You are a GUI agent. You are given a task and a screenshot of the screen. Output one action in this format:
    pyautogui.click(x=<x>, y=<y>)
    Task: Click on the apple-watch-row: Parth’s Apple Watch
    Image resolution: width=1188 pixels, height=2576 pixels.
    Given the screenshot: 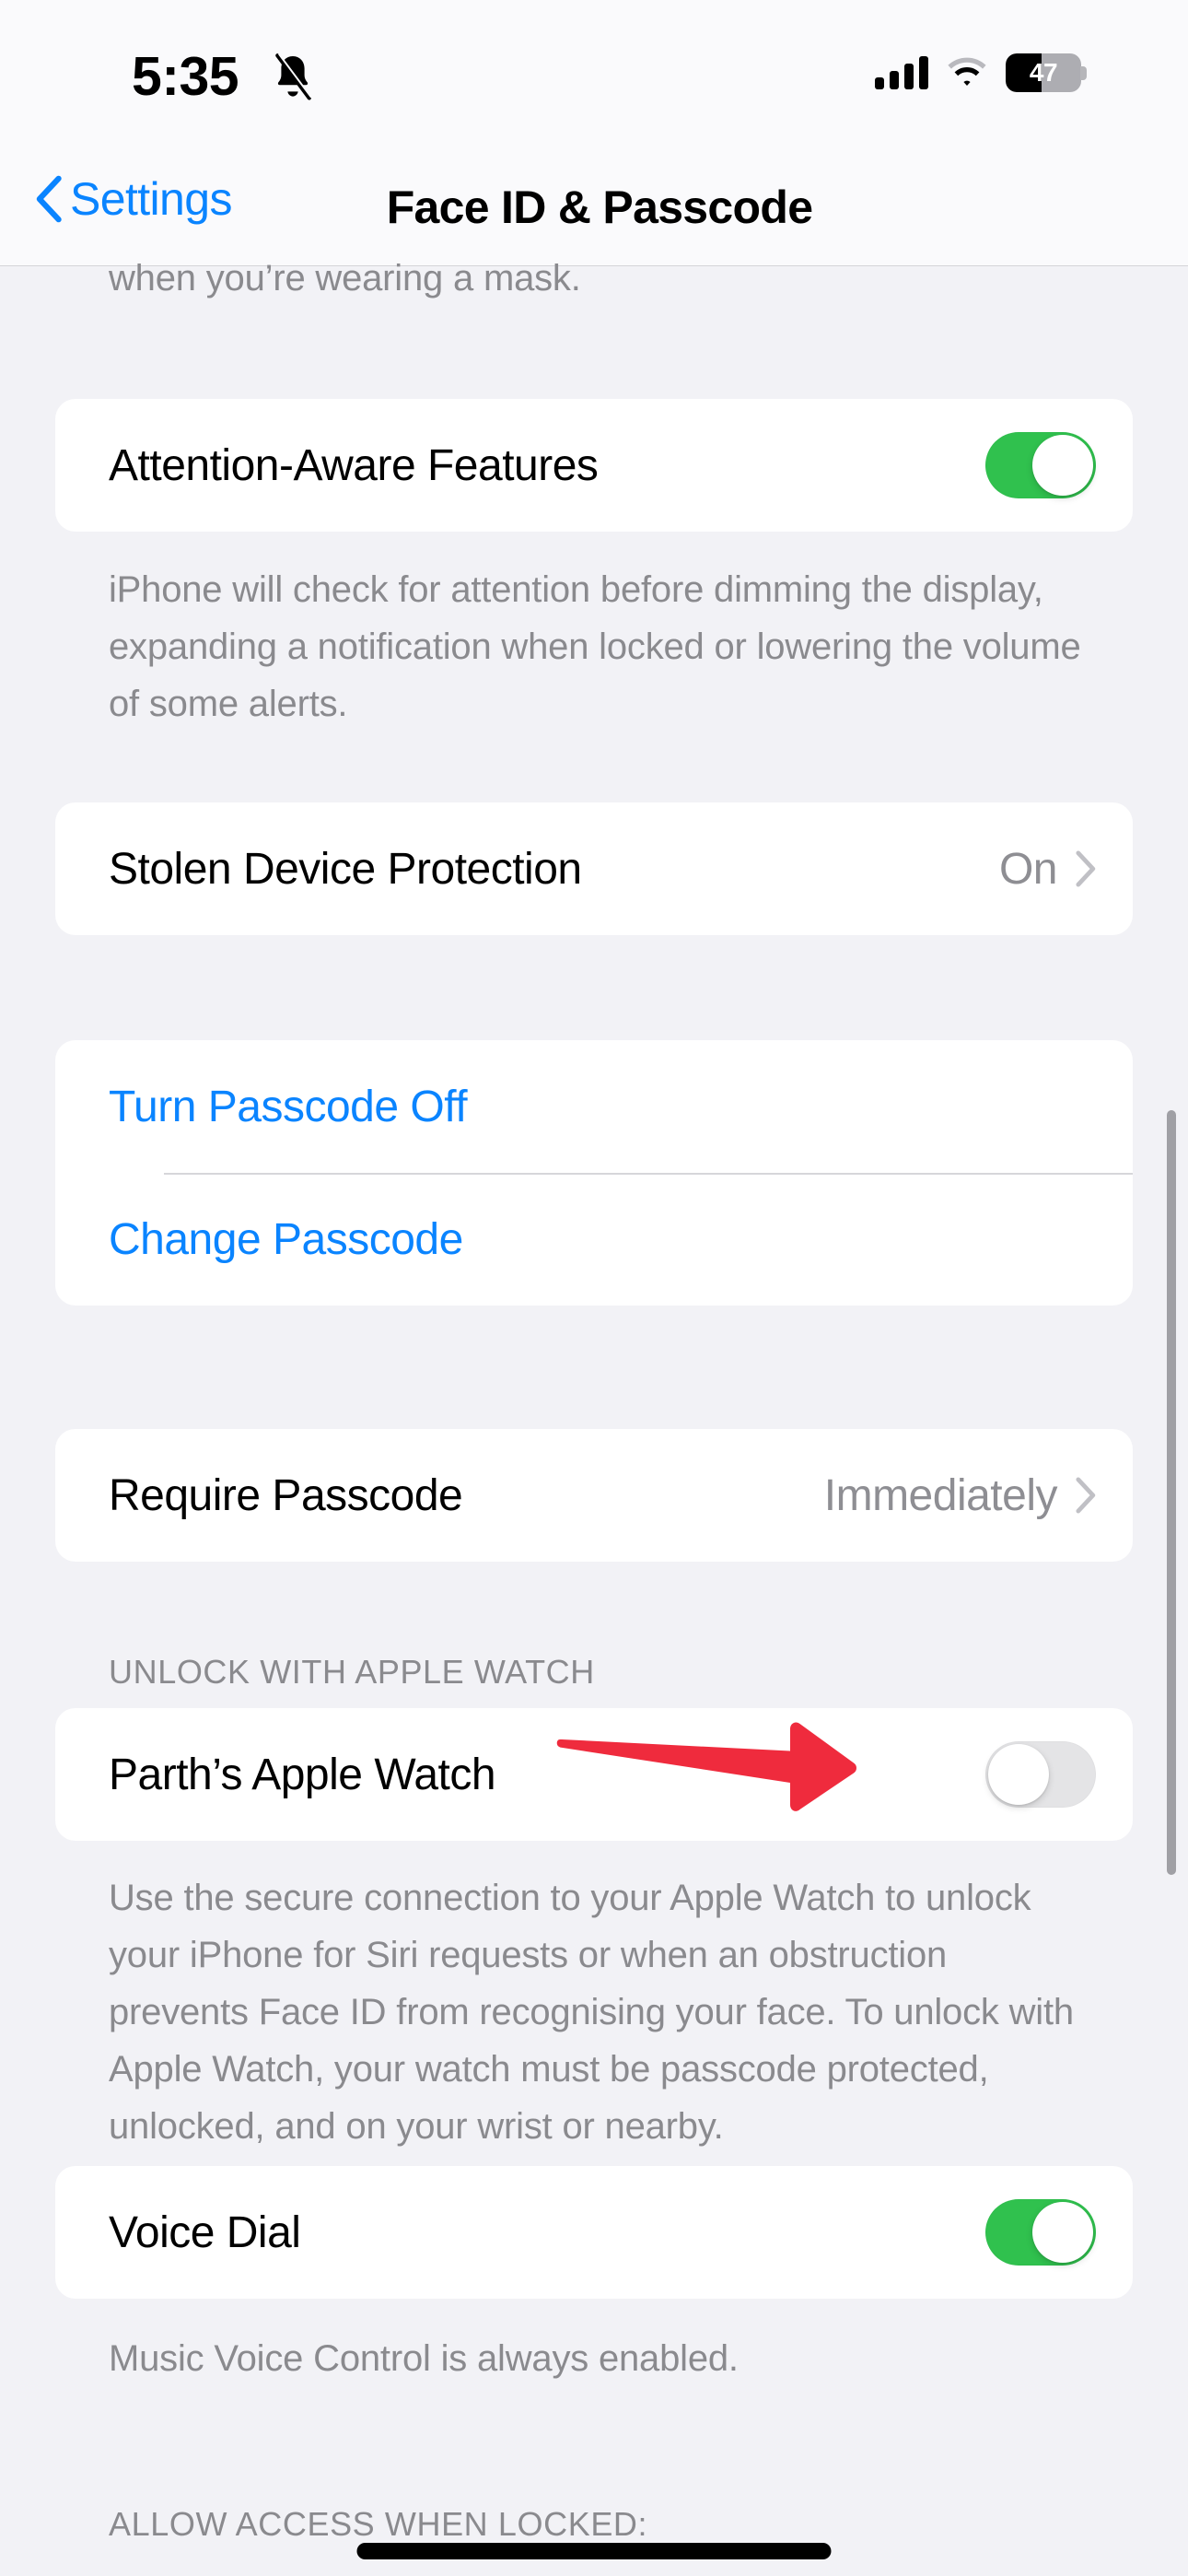 What is the action you would take?
    pyautogui.click(x=594, y=1774)
    